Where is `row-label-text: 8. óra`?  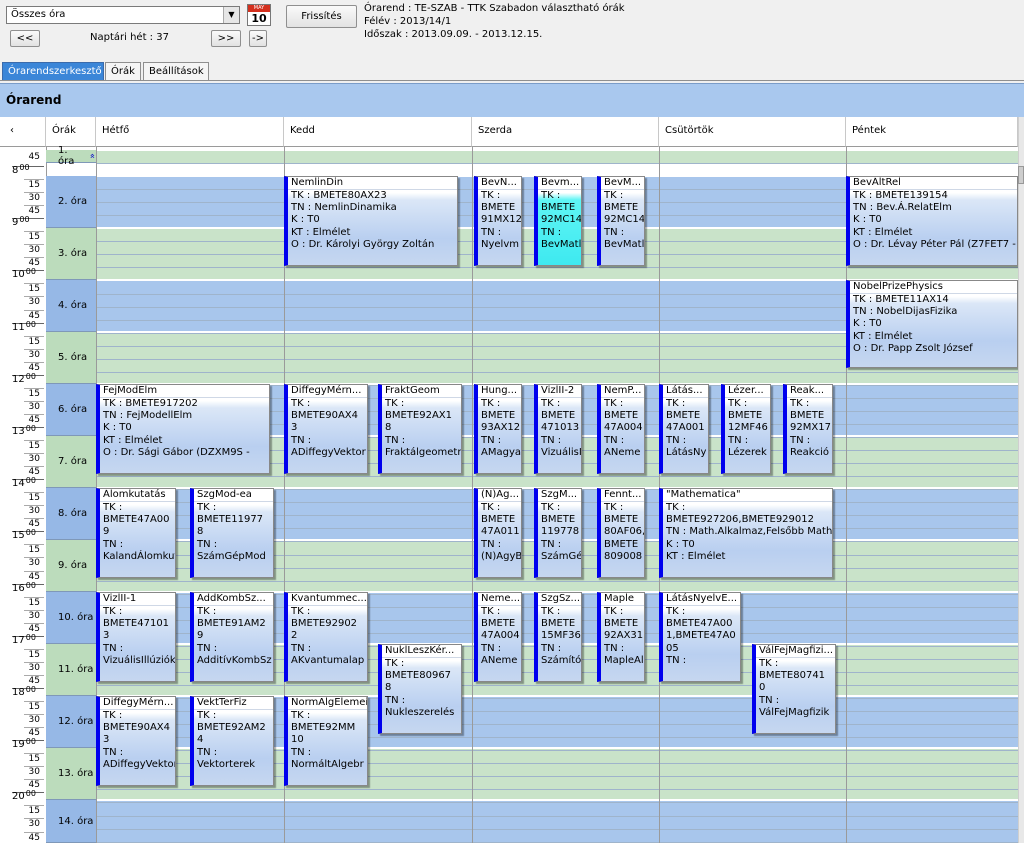
row-label-text: 8. óra is located at coordinates (73, 513).